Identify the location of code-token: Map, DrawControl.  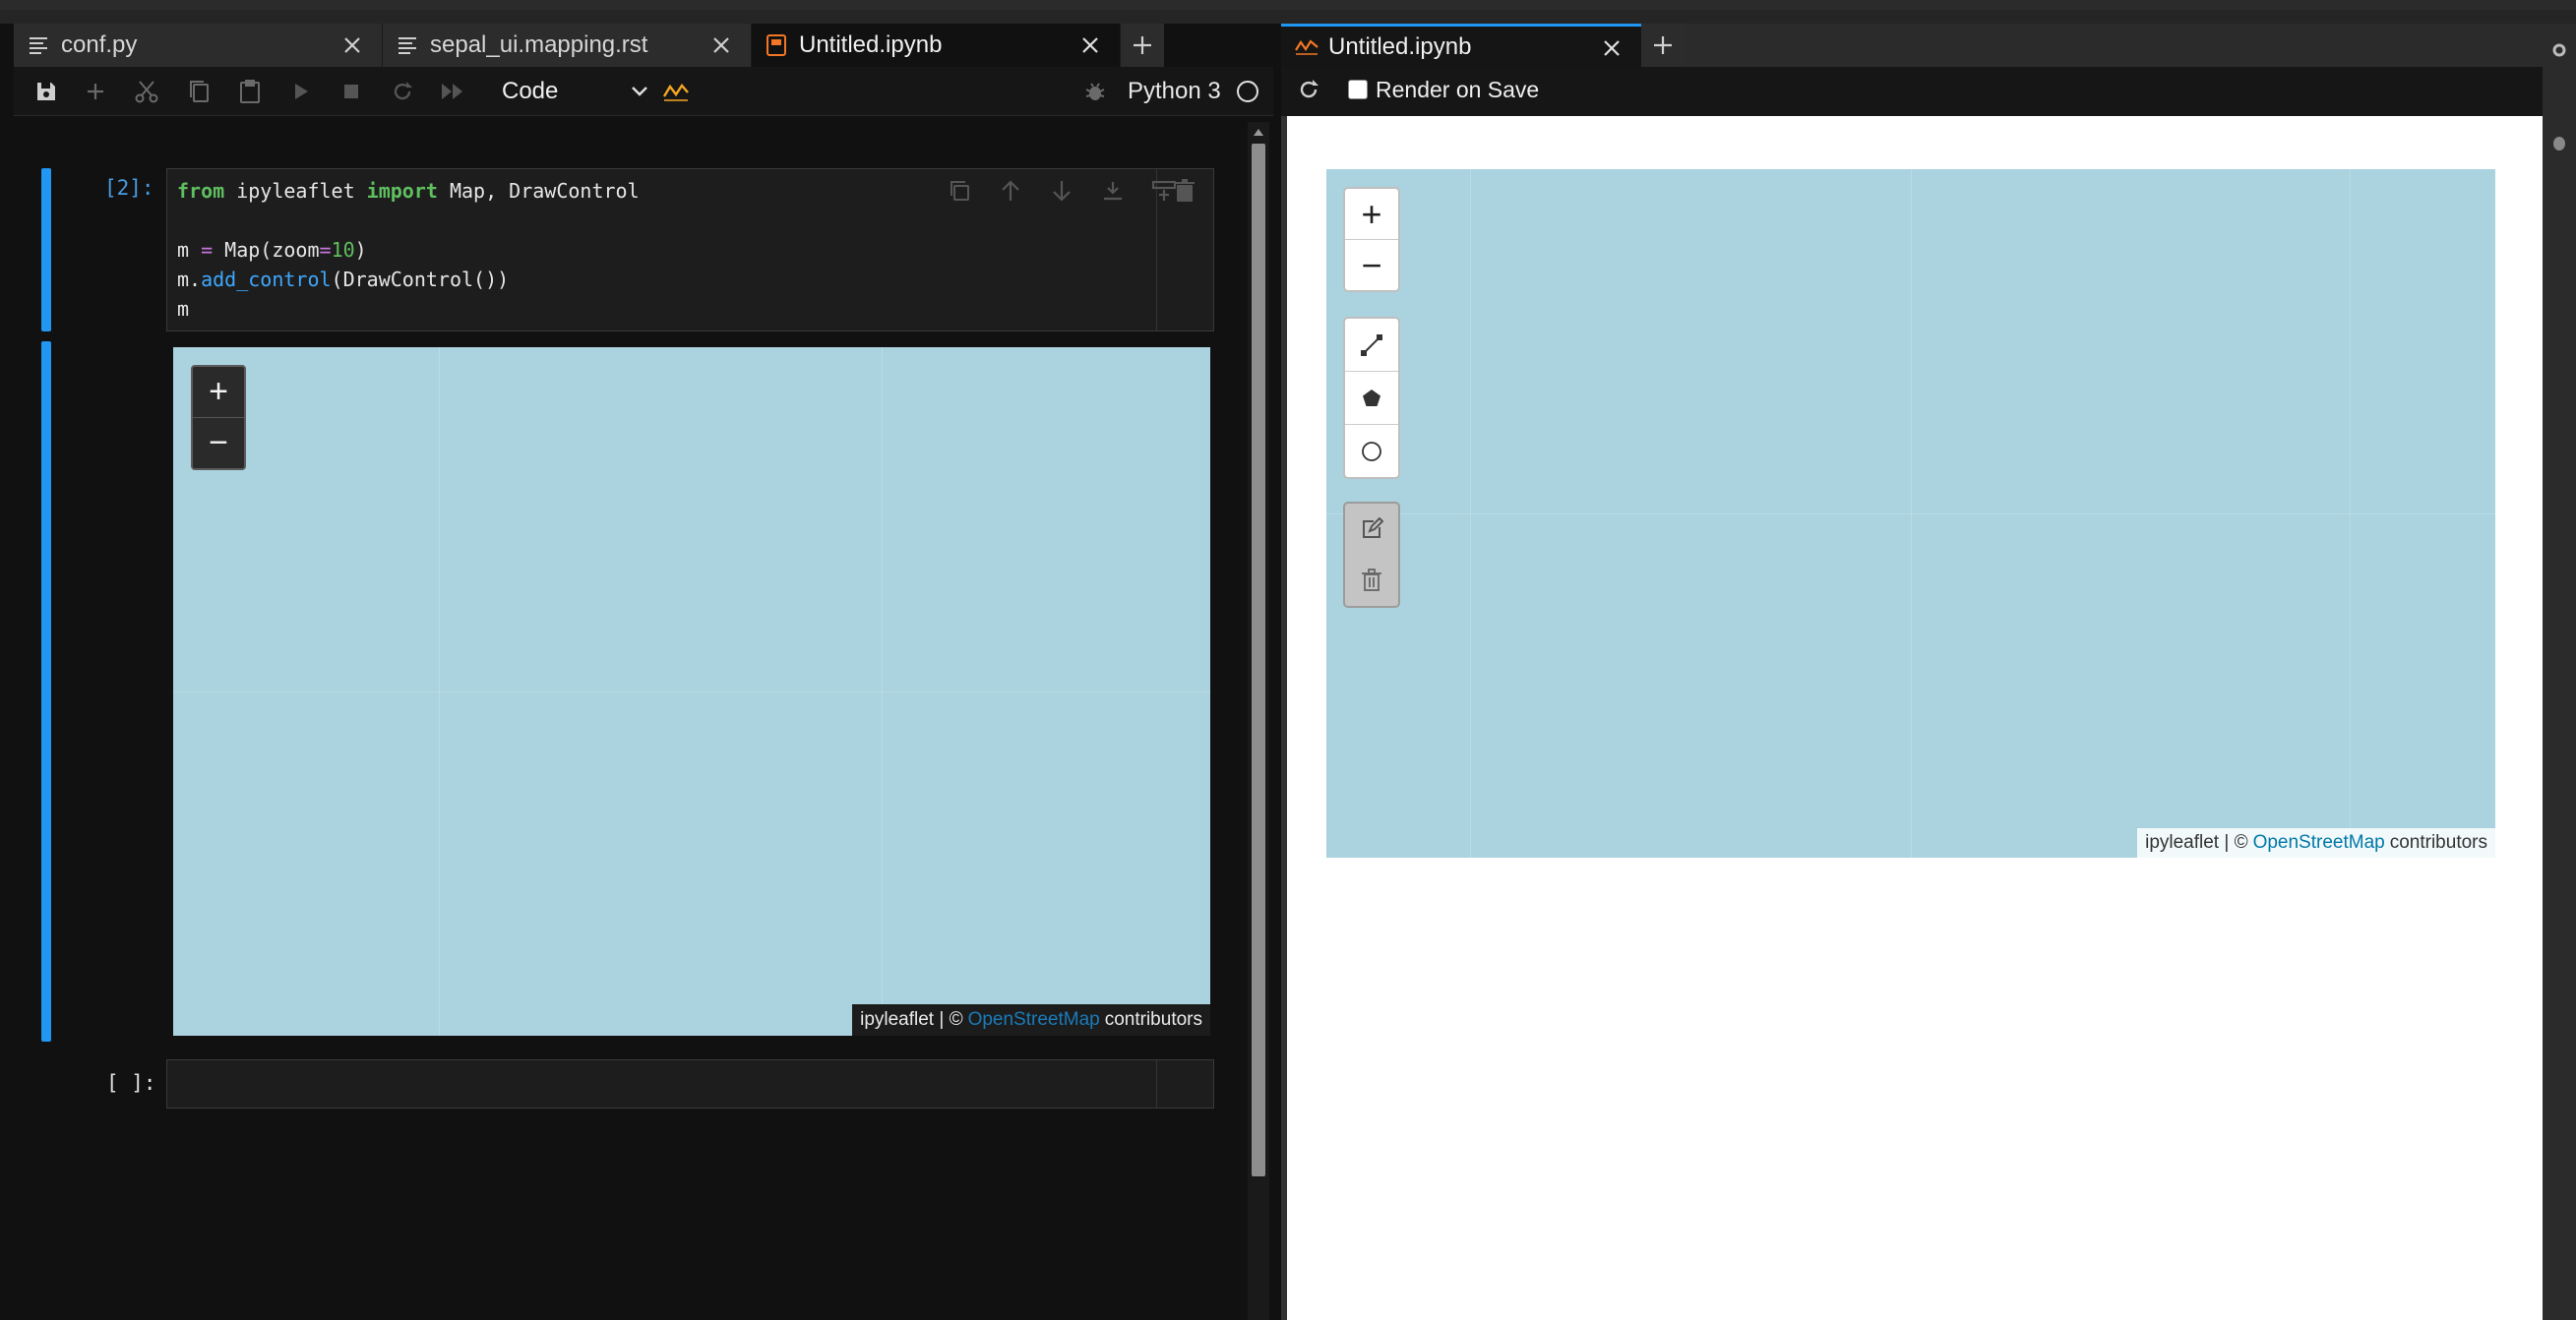
(538, 191).